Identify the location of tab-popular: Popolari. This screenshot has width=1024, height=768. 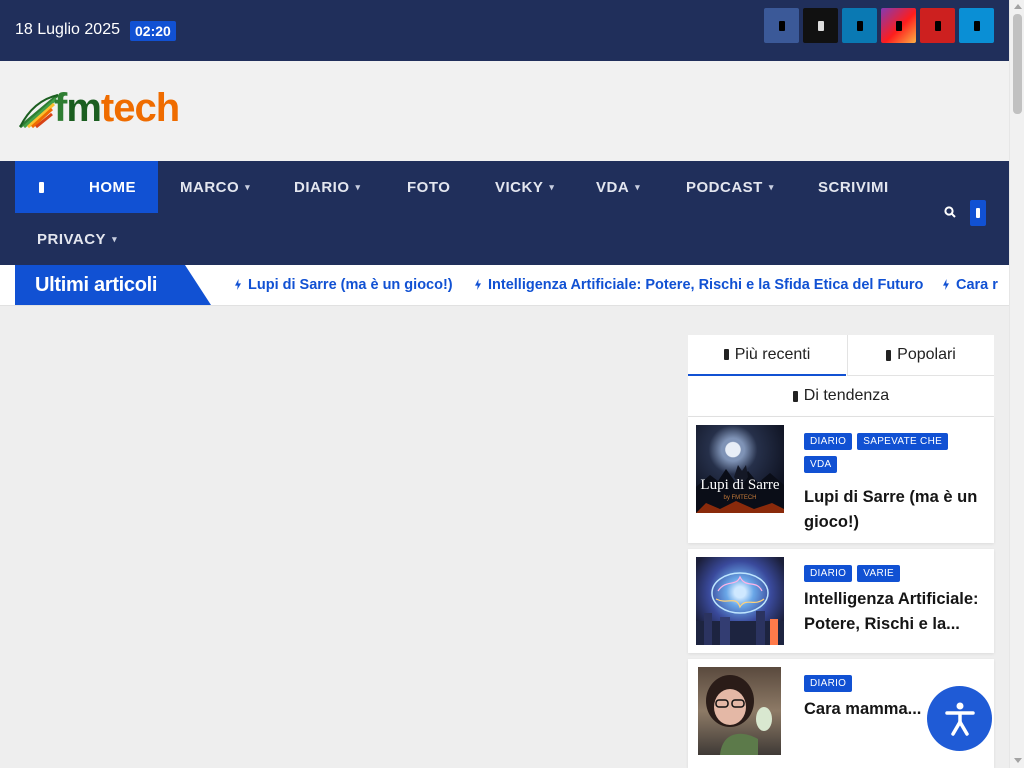
(920, 355).